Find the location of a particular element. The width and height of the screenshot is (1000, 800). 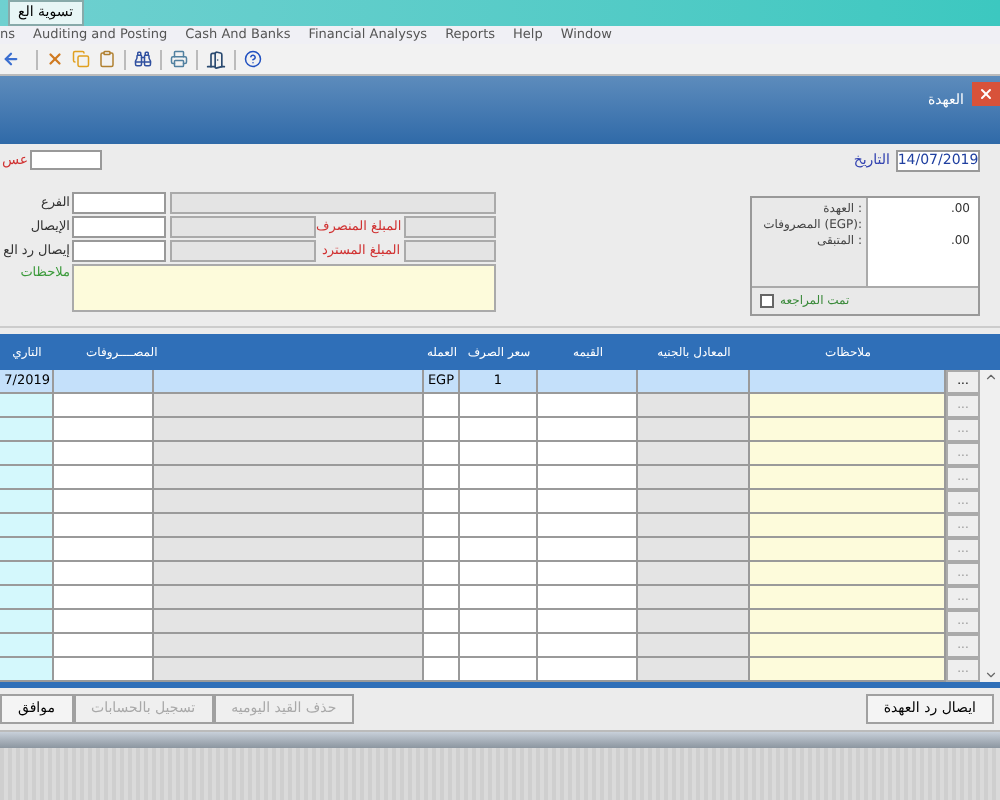

amount-field is located at coordinates (450, 251).